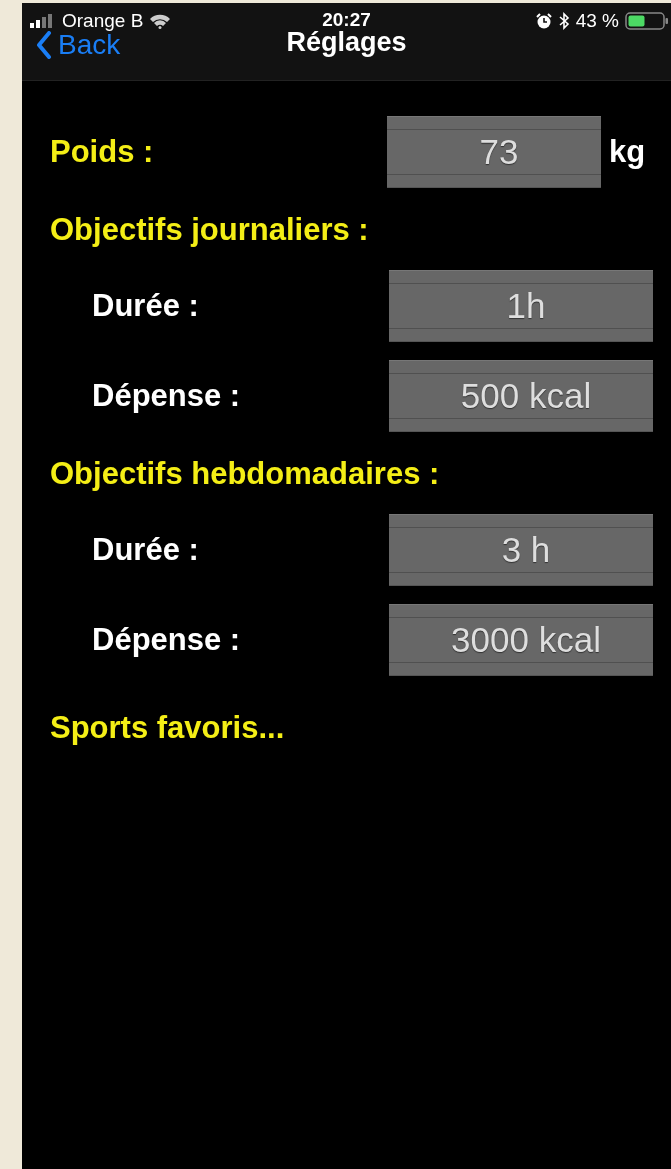  I want to click on battery-percent: 43 %, so click(597, 21).